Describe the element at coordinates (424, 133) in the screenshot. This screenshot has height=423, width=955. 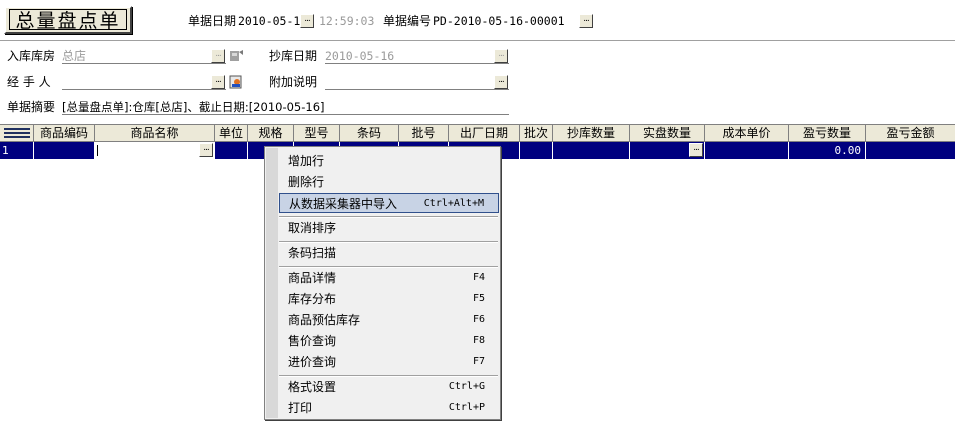
I see `column-header-batch-no: 批号` at that location.